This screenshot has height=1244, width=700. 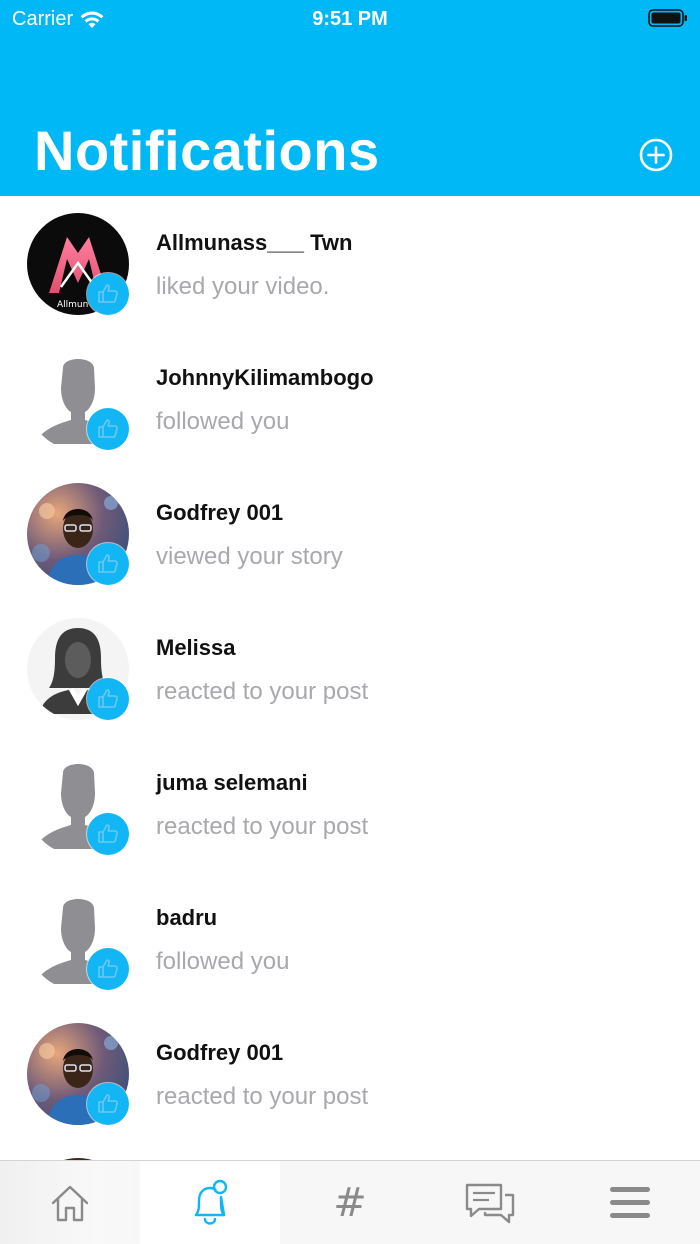 I want to click on avatar: Allmun, so click(x=78, y=264).